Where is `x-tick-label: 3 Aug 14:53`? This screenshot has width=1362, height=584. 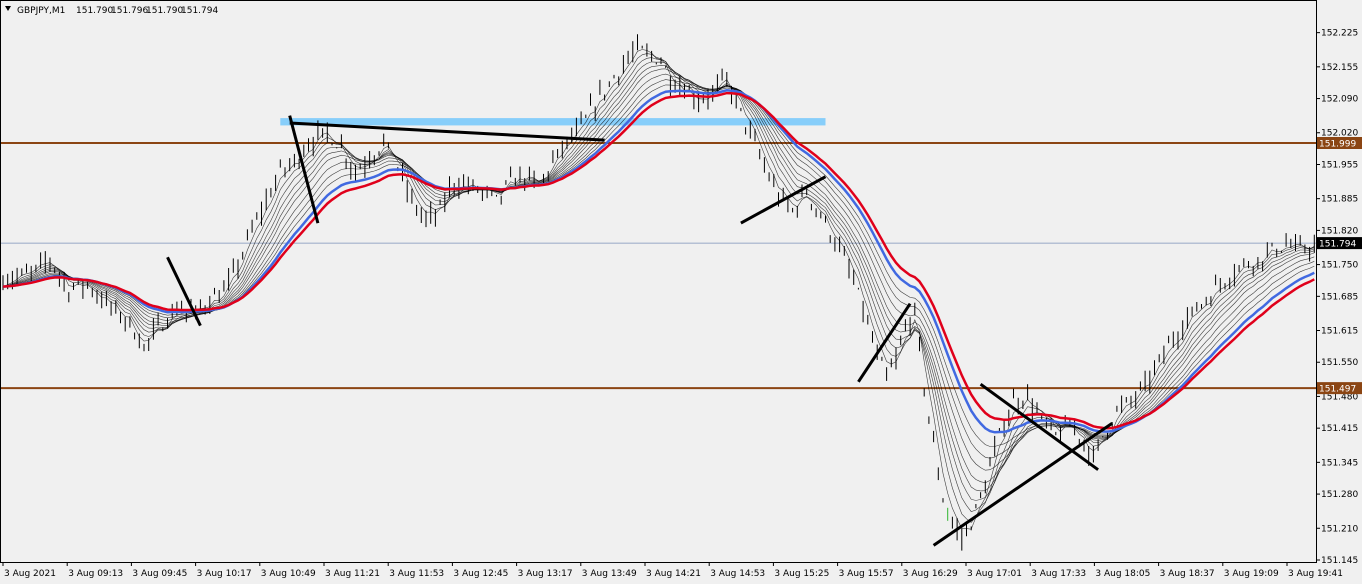
x-tick-label: 3 Aug 14:53 is located at coordinates (737, 574).